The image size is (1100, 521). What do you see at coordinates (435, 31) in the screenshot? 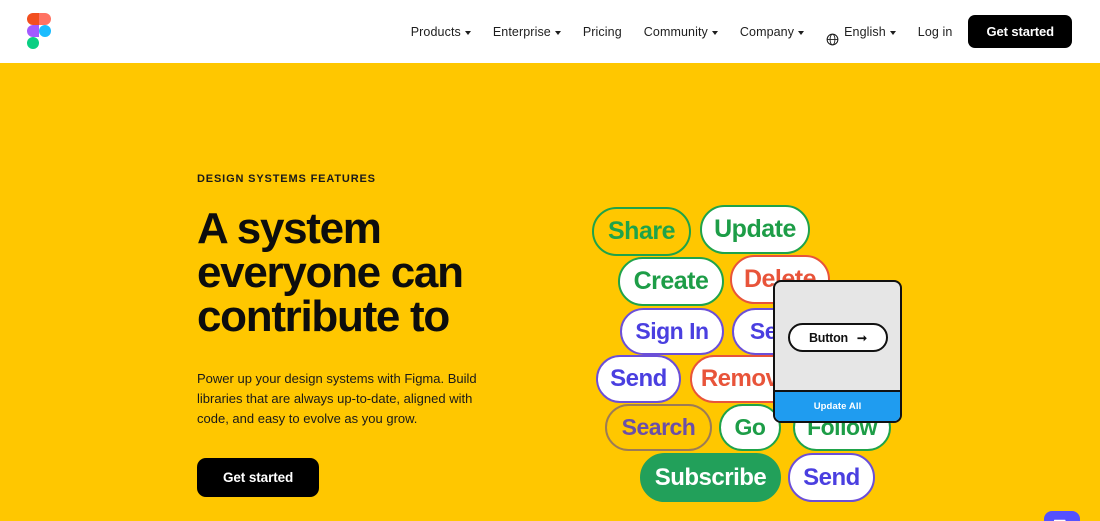
I see `nav-item-label: Products` at bounding box center [435, 31].